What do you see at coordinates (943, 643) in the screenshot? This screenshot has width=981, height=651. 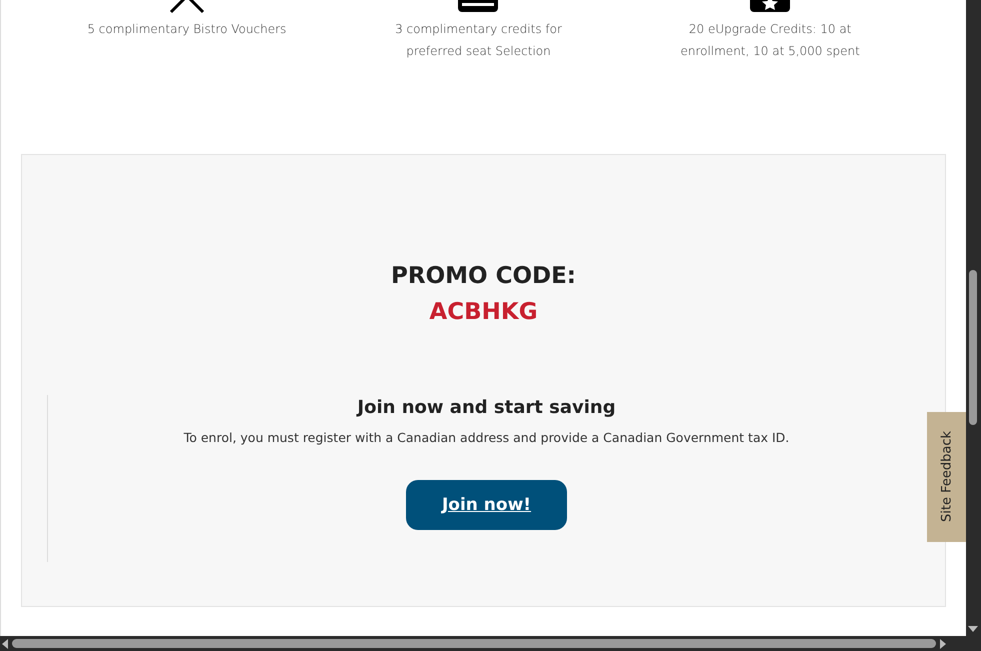 I see `scroll-right-arrow-icon` at bounding box center [943, 643].